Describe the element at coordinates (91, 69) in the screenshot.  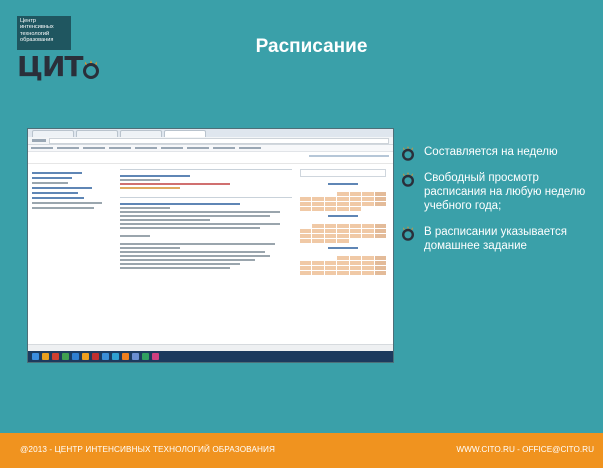
I see `sun-o-icon` at that location.